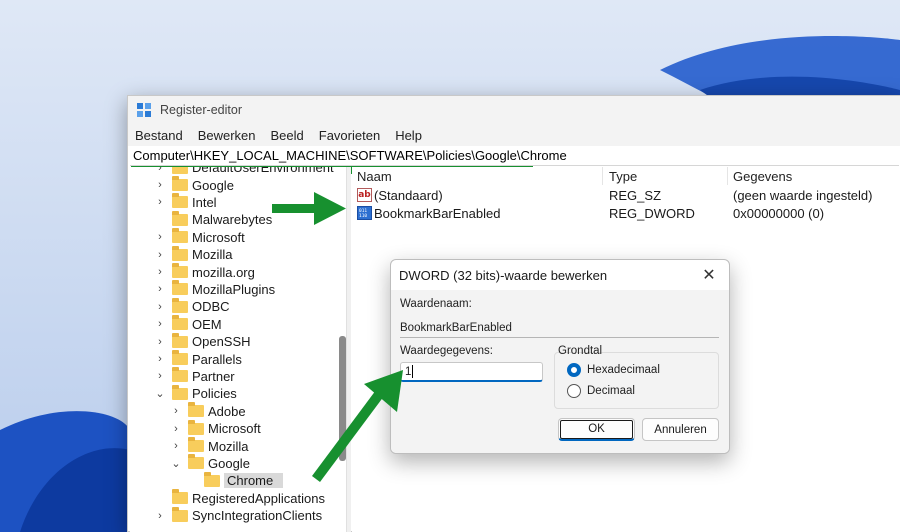 Image resolution: width=900 pixels, height=532 pixels. Describe the element at coordinates (363, 215) in the screenshot. I see `svg-text: 110` at that location.